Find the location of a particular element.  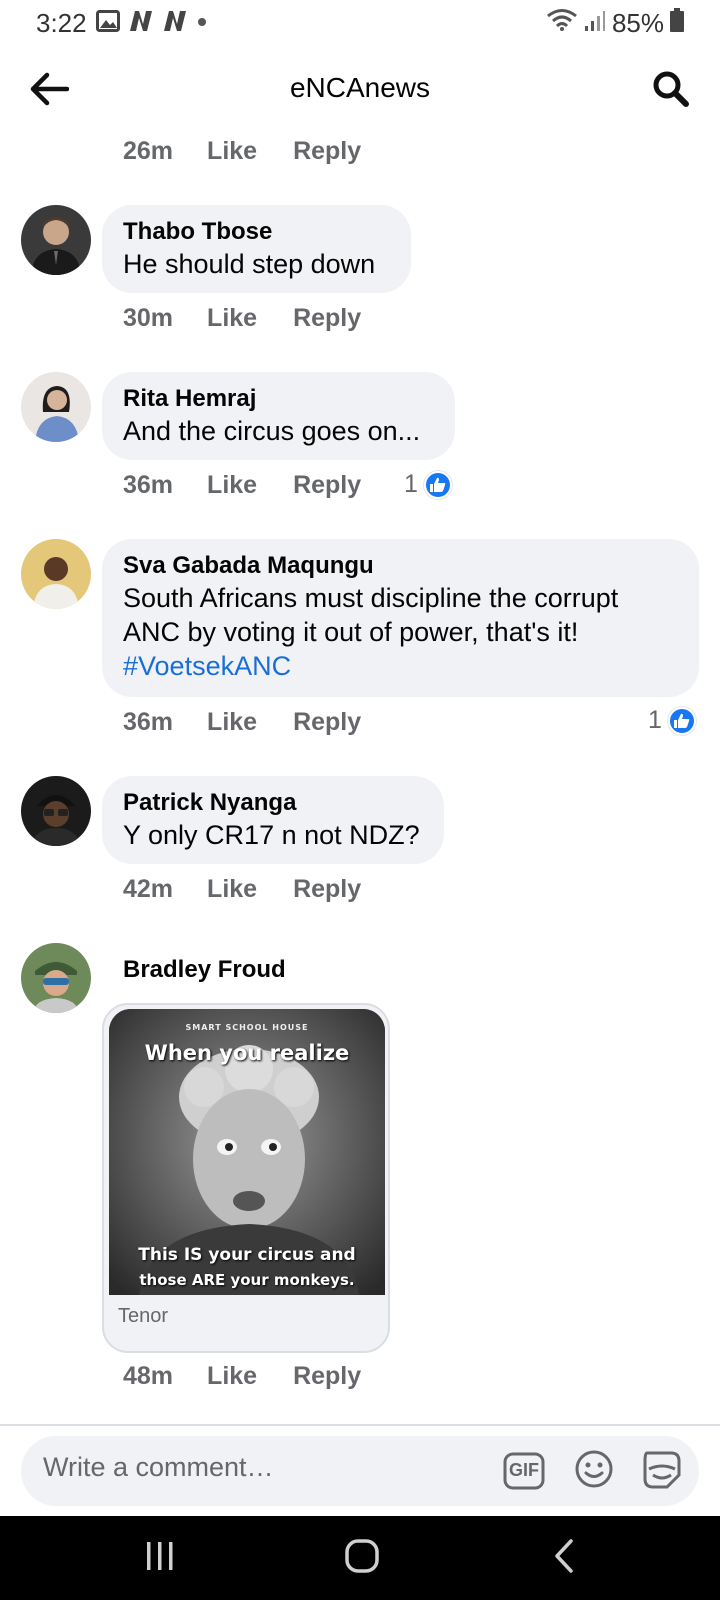

comment-actions: 26m Like Reply is located at coordinates (242, 151).